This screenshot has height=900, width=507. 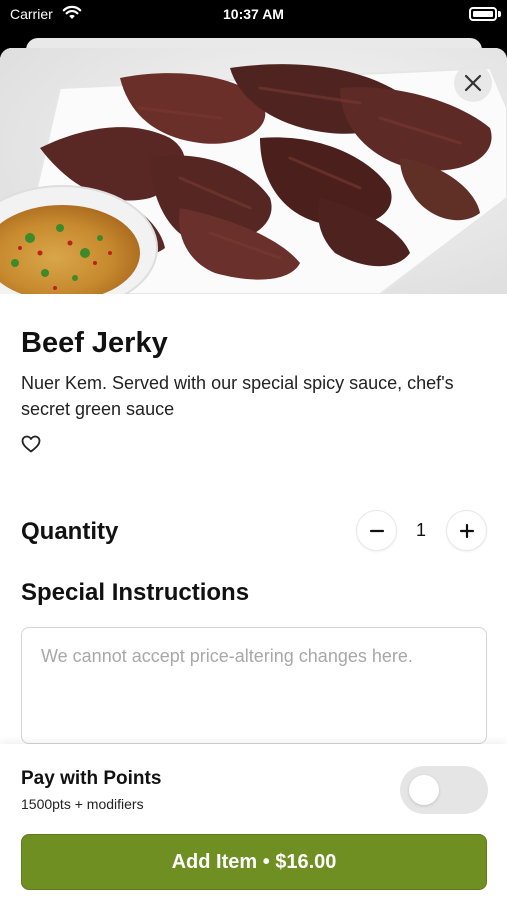 I want to click on quantity-value: 1, so click(x=420, y=530).